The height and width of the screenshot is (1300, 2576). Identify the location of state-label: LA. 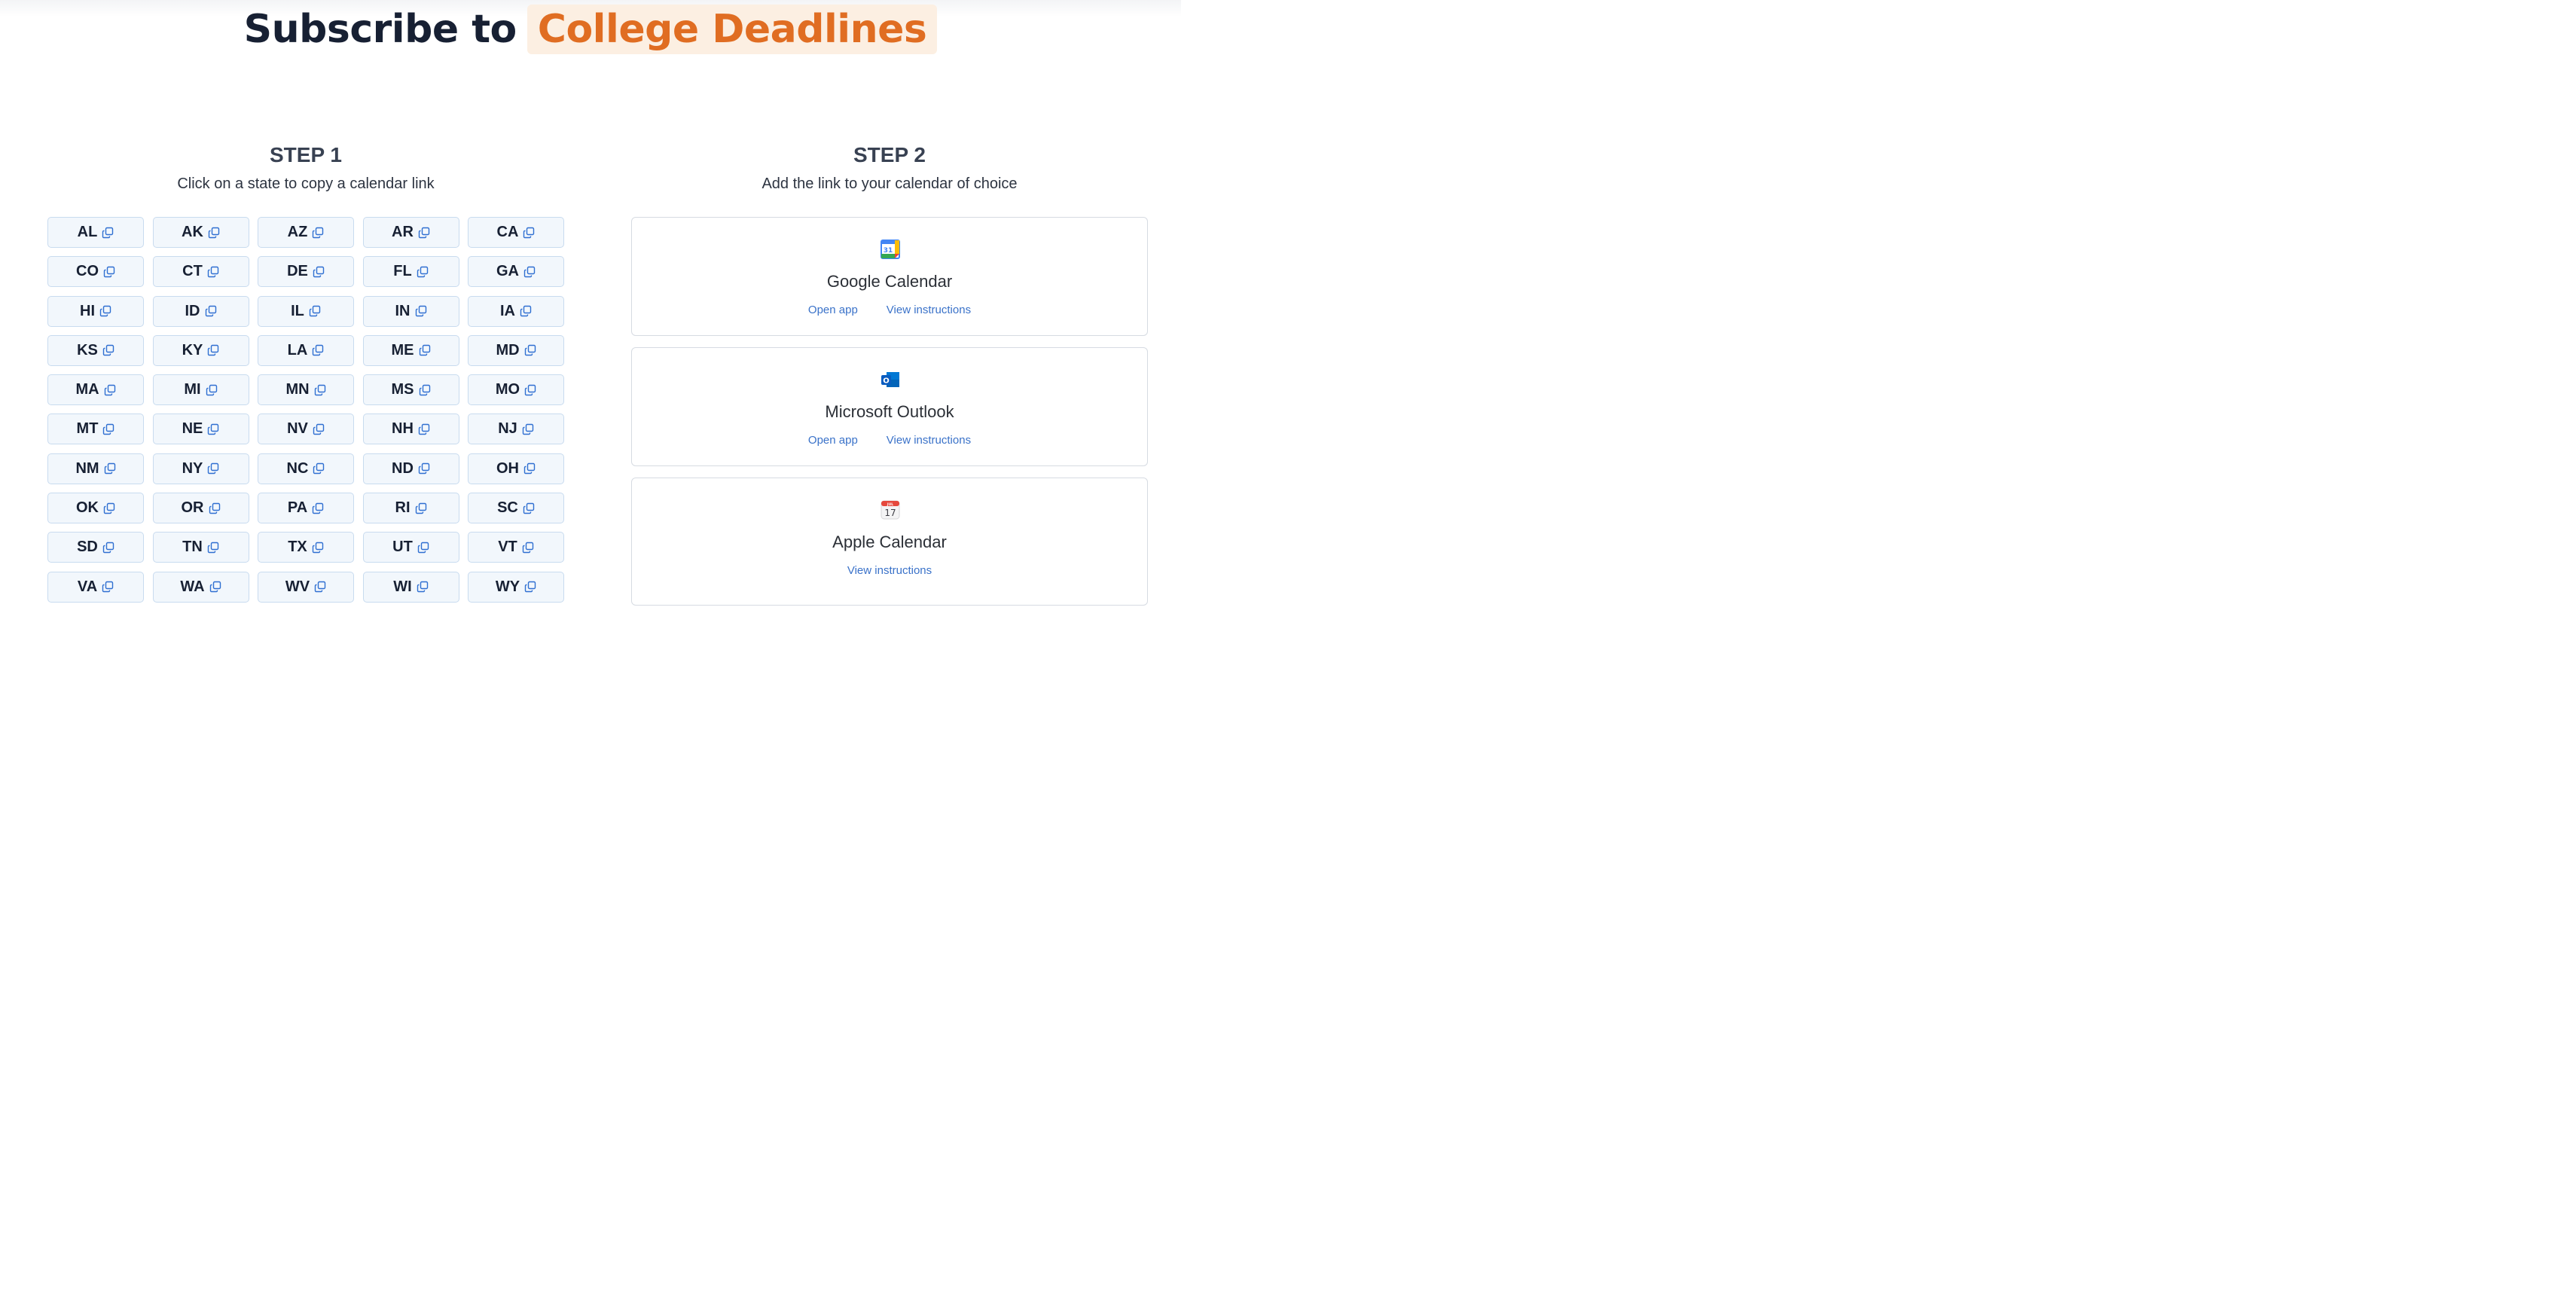
(298, 350).